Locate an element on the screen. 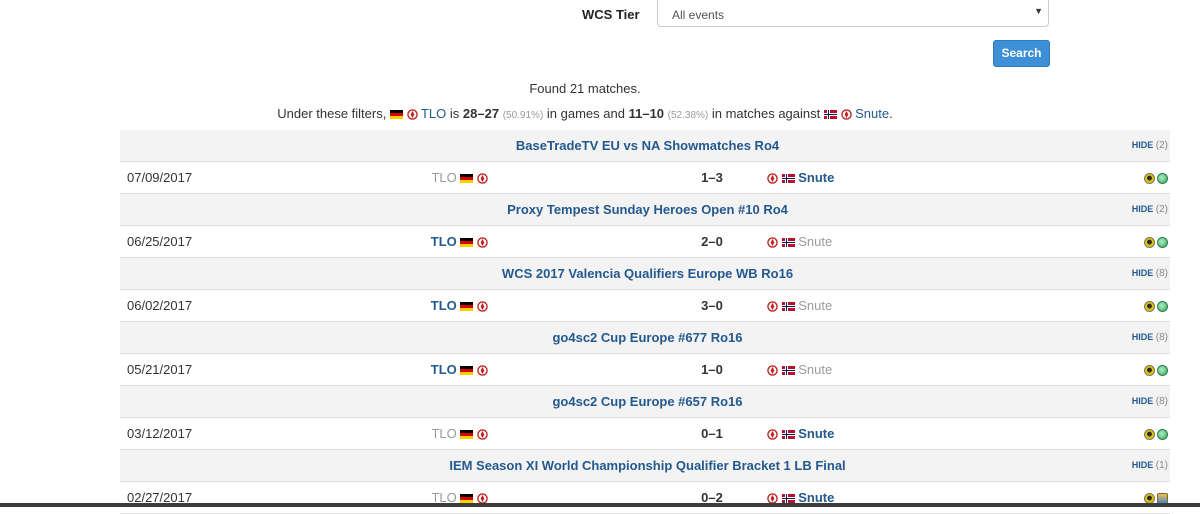  match-date: 02/27/2017 is located at coordinates (183, 497).